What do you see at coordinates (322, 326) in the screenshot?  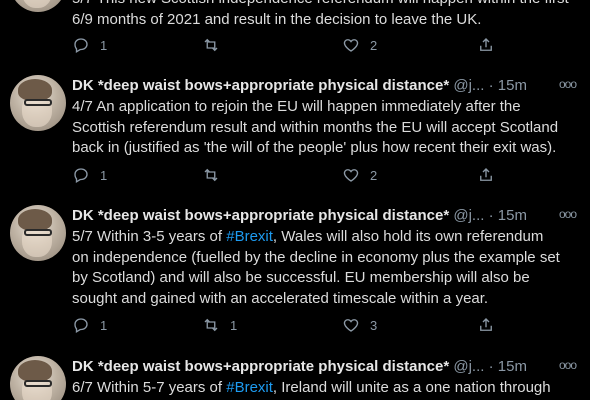 I see `tweet-actions: 1 1 3` at bounding box center [322, 326].